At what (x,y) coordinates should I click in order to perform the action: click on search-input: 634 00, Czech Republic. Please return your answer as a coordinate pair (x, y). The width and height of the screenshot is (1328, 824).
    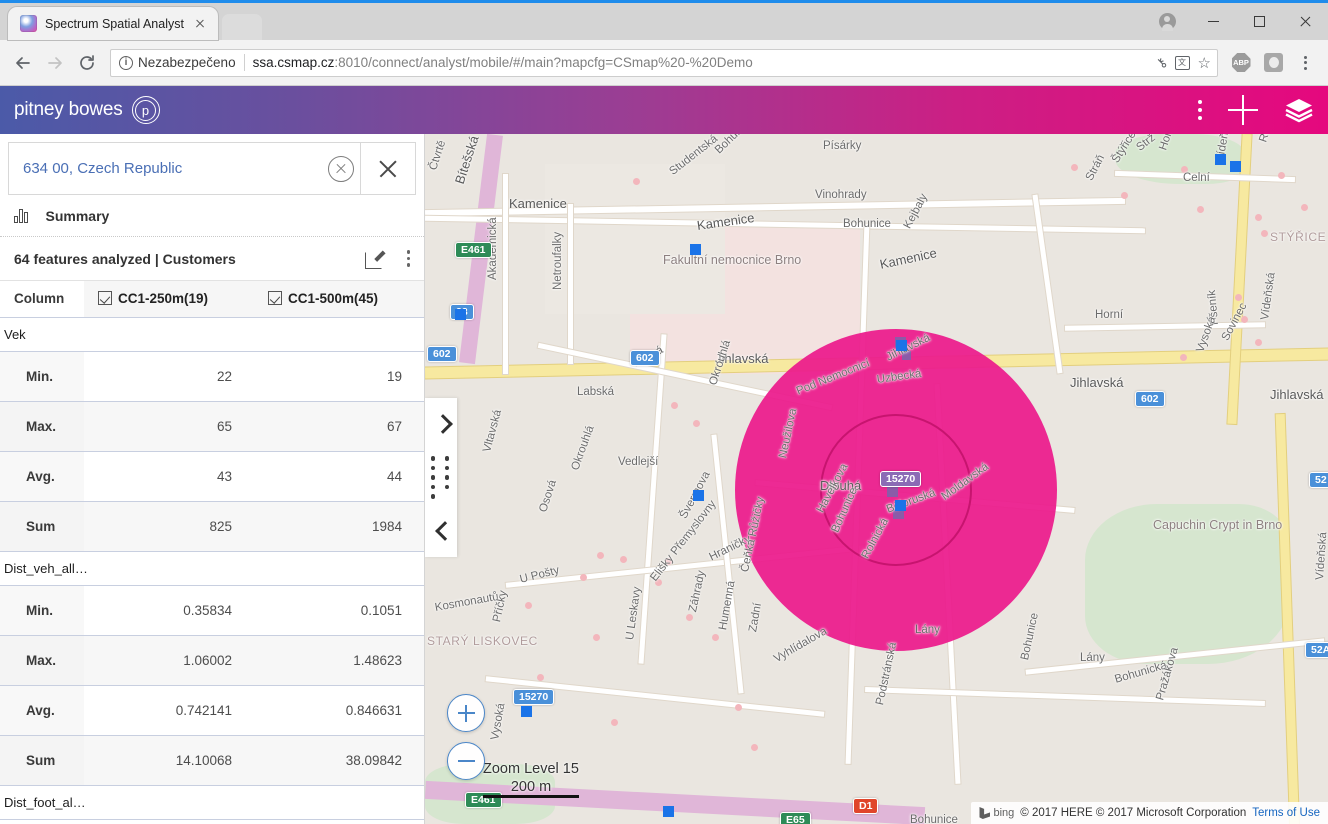
    Looking at the image, I should click on (175, 168).